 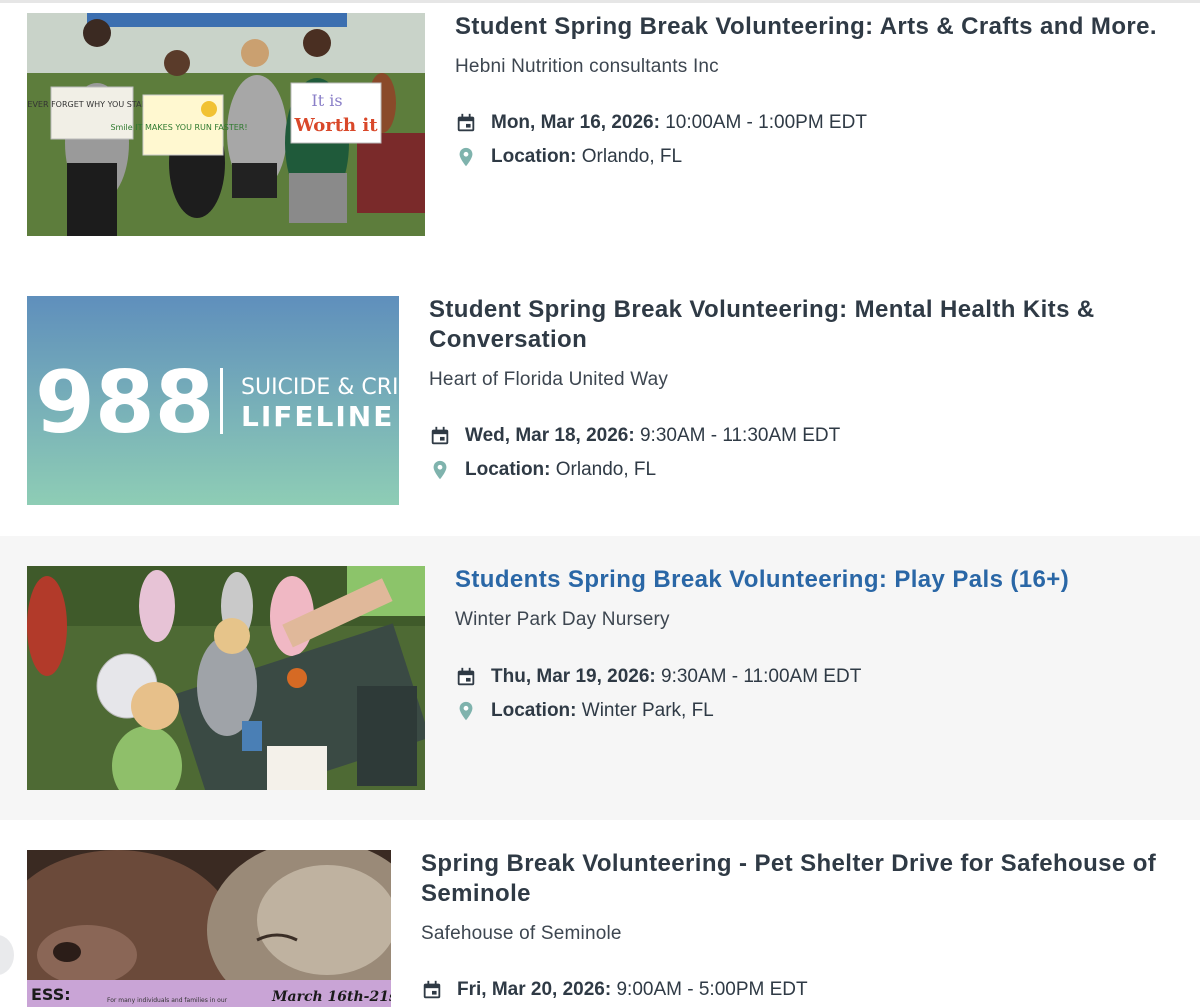 I want to click on event-date: Fri, Mar 20, 2026:, so click(x=534, y=989).